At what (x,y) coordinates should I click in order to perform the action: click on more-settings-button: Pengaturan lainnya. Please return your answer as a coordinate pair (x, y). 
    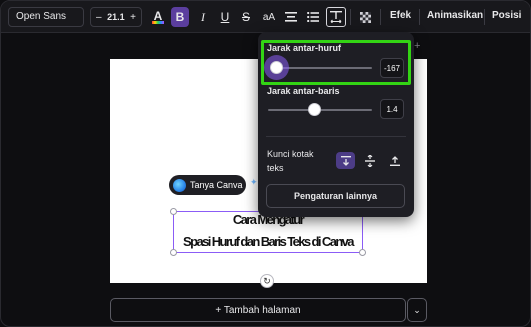
    Looking at the image, I should click on (335, 196).